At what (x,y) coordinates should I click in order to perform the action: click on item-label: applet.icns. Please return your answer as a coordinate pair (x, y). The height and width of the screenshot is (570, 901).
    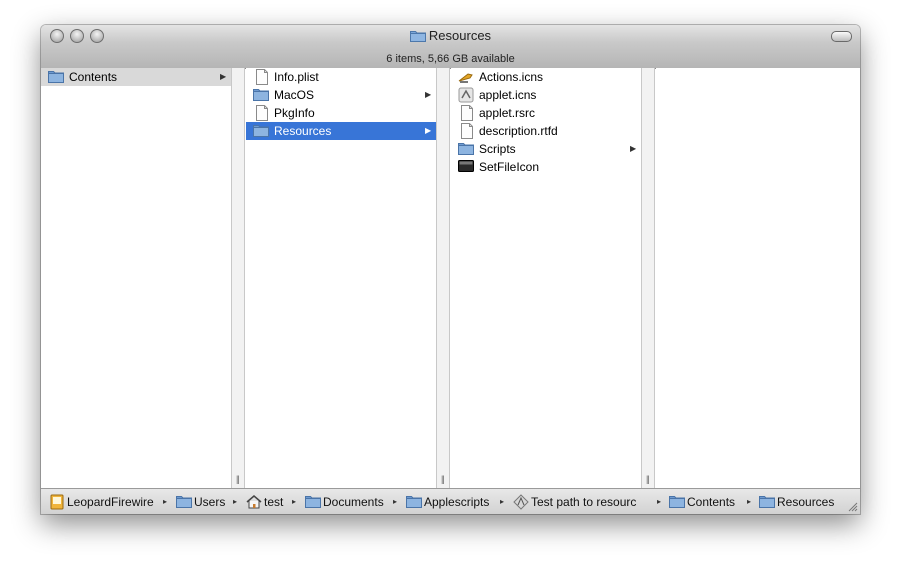
    Looking at the image, I should click on (508, 95).